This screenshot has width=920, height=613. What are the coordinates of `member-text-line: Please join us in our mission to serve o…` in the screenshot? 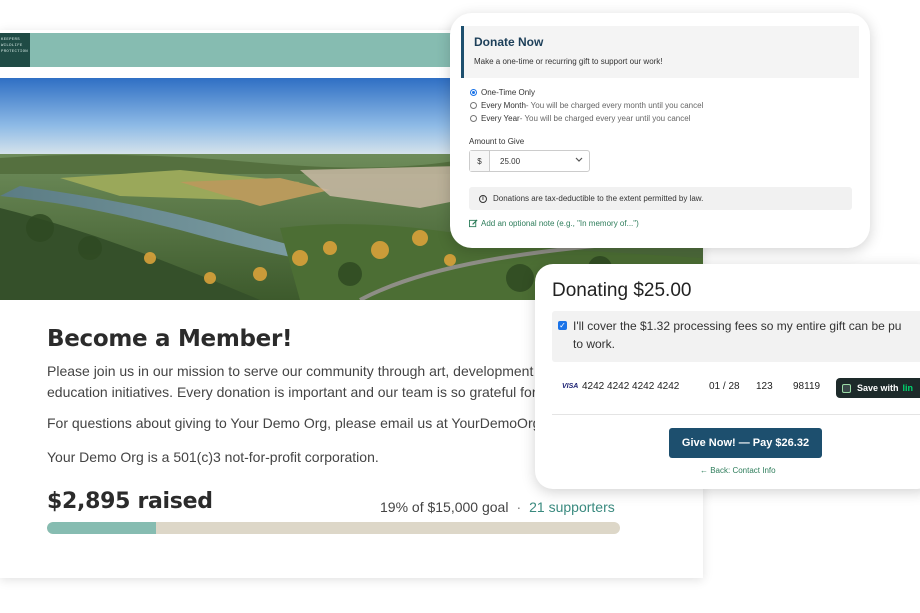 It's located at (302, 371).